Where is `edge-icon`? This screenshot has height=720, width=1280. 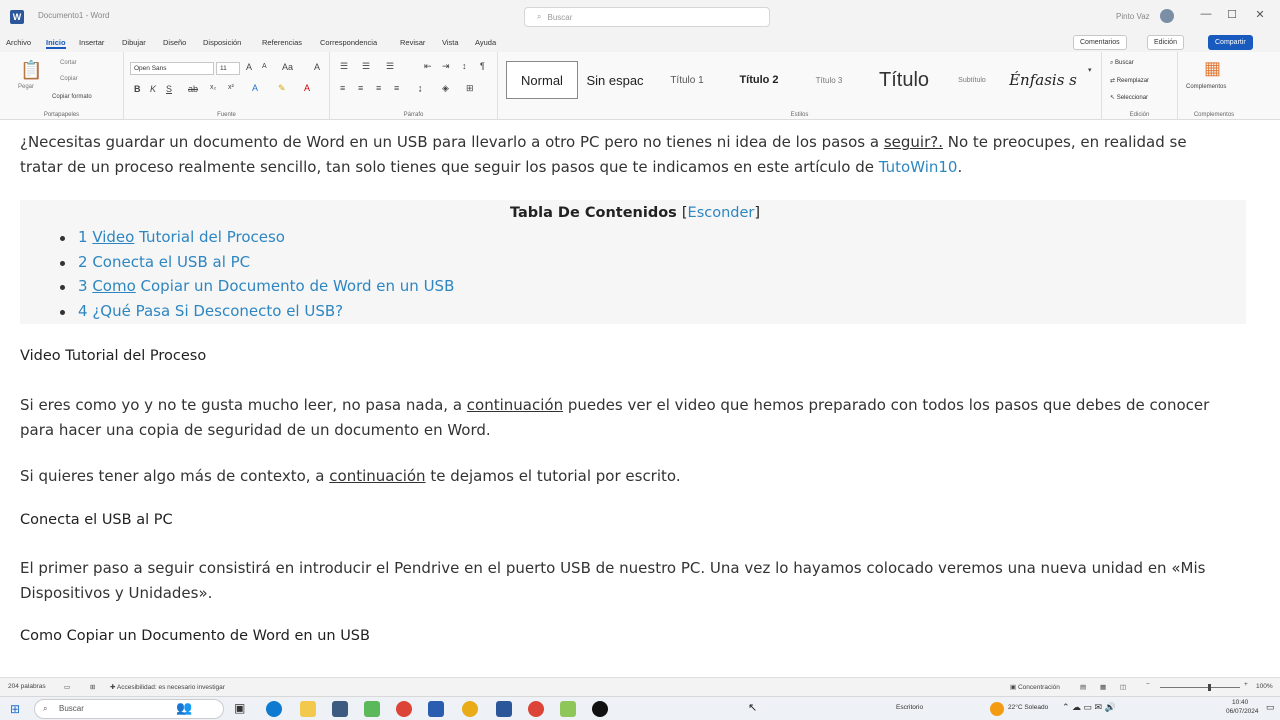 edge-icon is located at coordinates (274, 709).